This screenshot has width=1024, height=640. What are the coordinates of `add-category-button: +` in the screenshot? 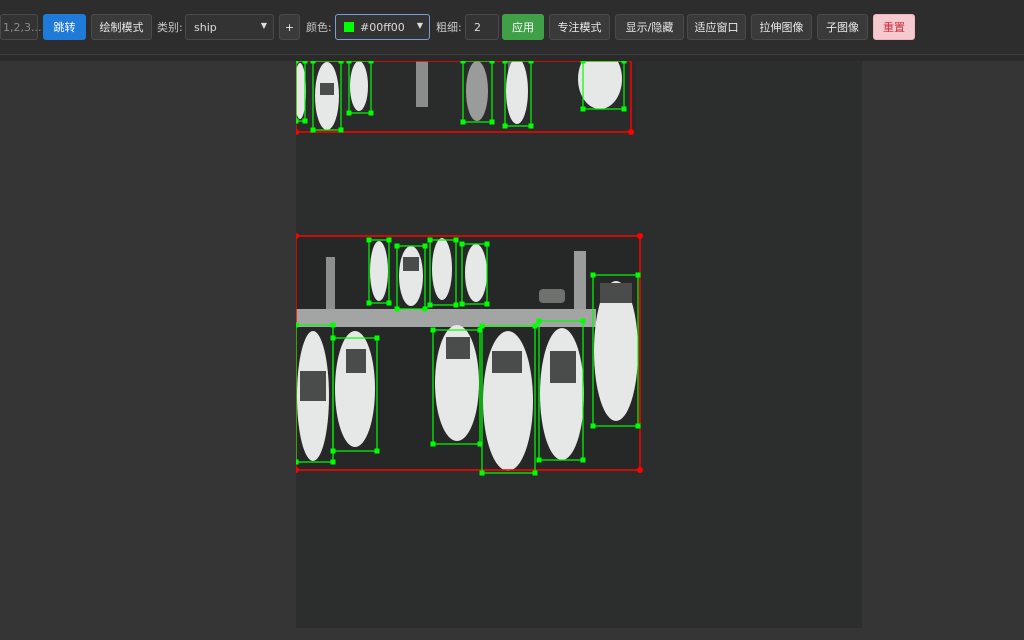 It's located at (289, 27).